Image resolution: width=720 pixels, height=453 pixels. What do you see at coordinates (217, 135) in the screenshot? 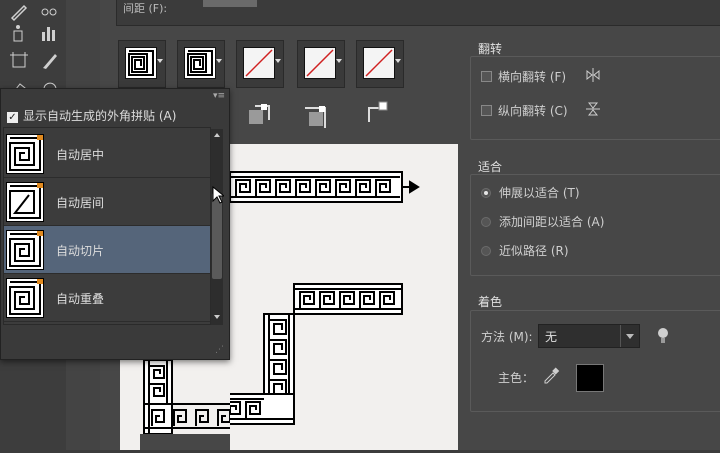
I see `scroll-up-icon` at bounding box center [217, 135].